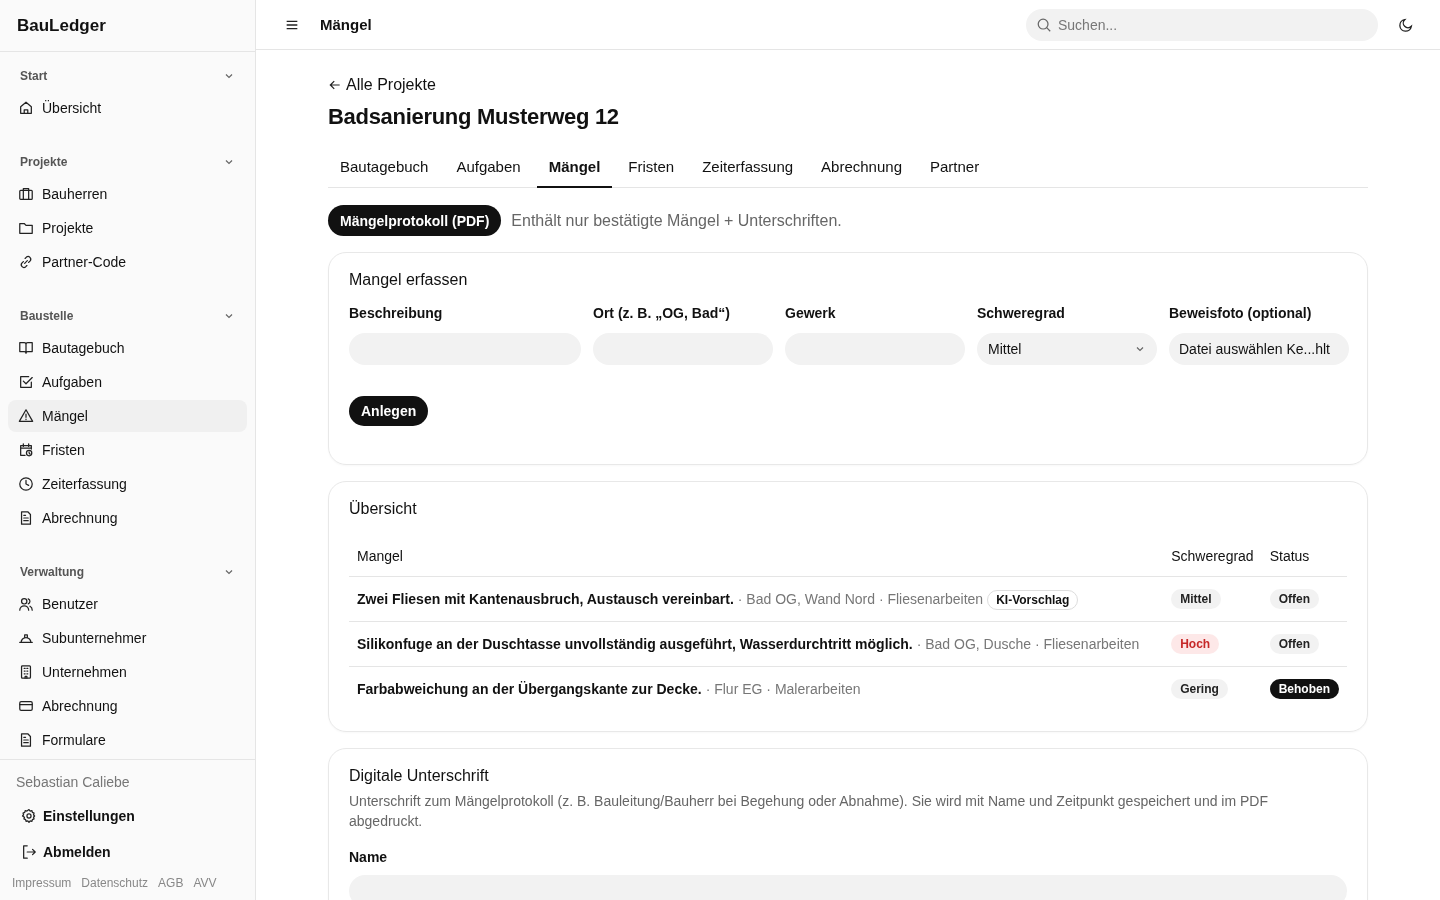  I want to click on column-header: Status, so click(1289, 556).